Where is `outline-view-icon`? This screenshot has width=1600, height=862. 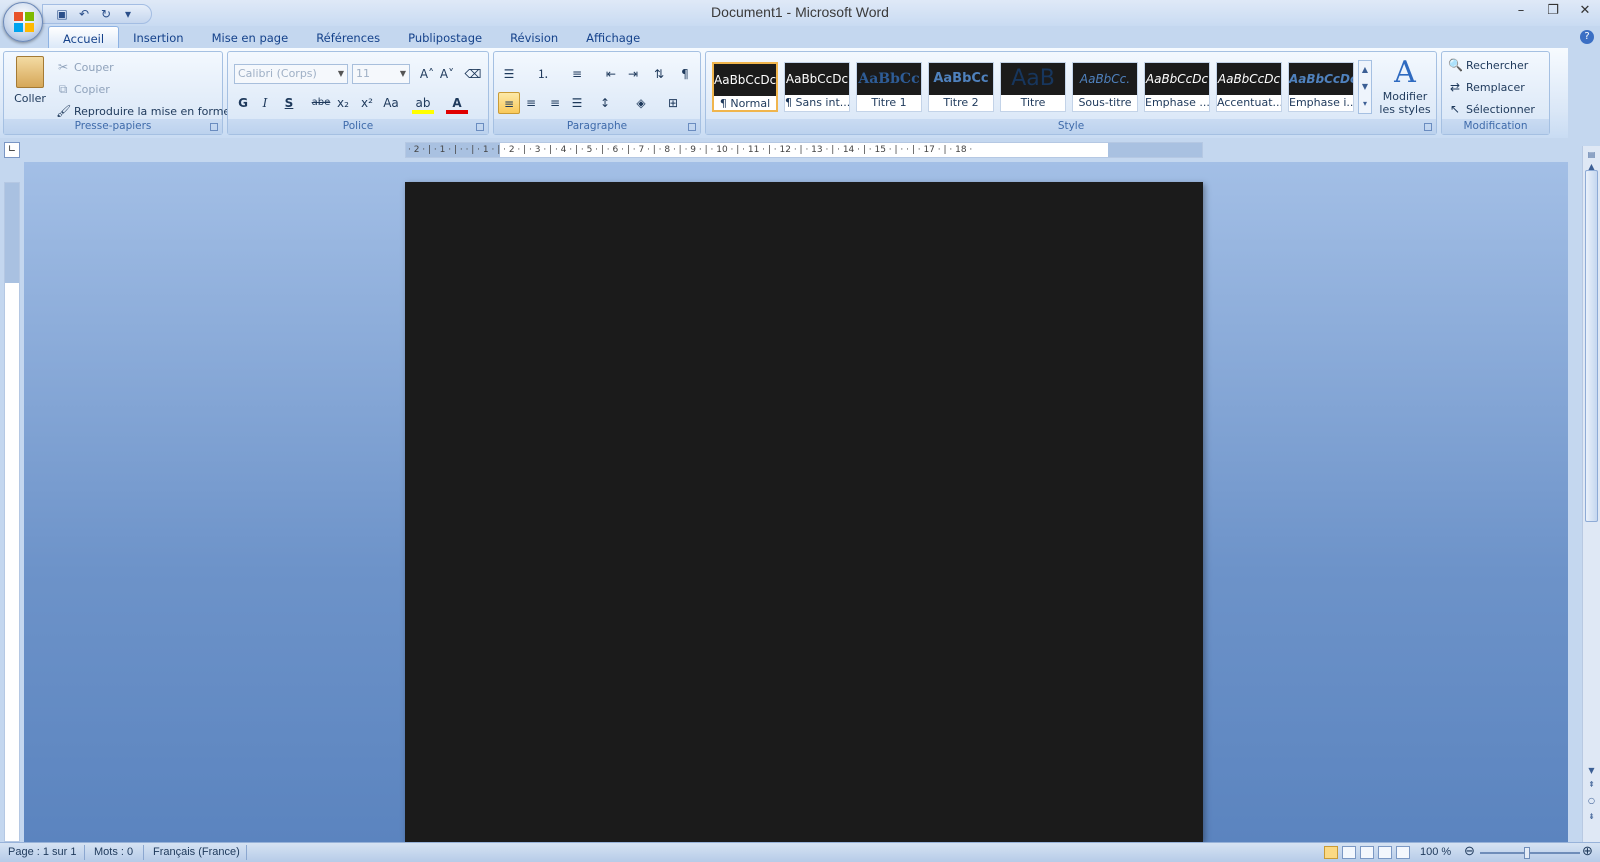
outline-view-icon is located at coordinates (1385, 852).